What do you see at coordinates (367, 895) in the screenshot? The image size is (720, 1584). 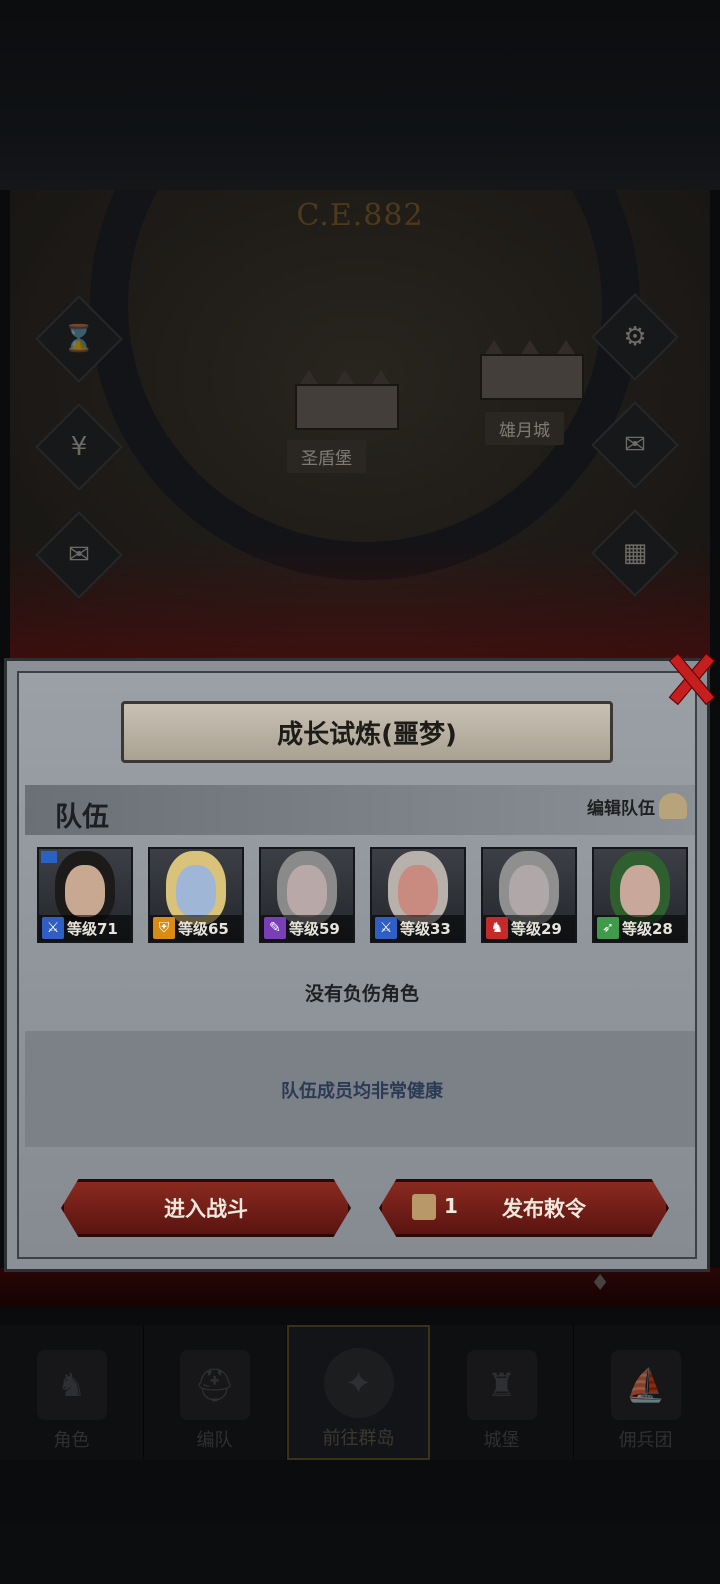 I see `team-portraits: ⚔ 等级71 ⛨ 等级65 ✎ 等级59 ⚔ 等级33 ♞ 等级29 ➶ 等级28` at bounding box center [367, 895].